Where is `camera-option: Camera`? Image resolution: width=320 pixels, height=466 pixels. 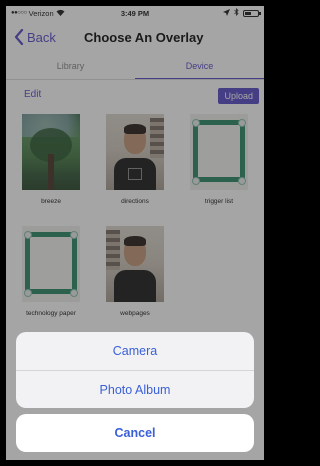 camera-option: Camera is located at coordinates (135, 351).